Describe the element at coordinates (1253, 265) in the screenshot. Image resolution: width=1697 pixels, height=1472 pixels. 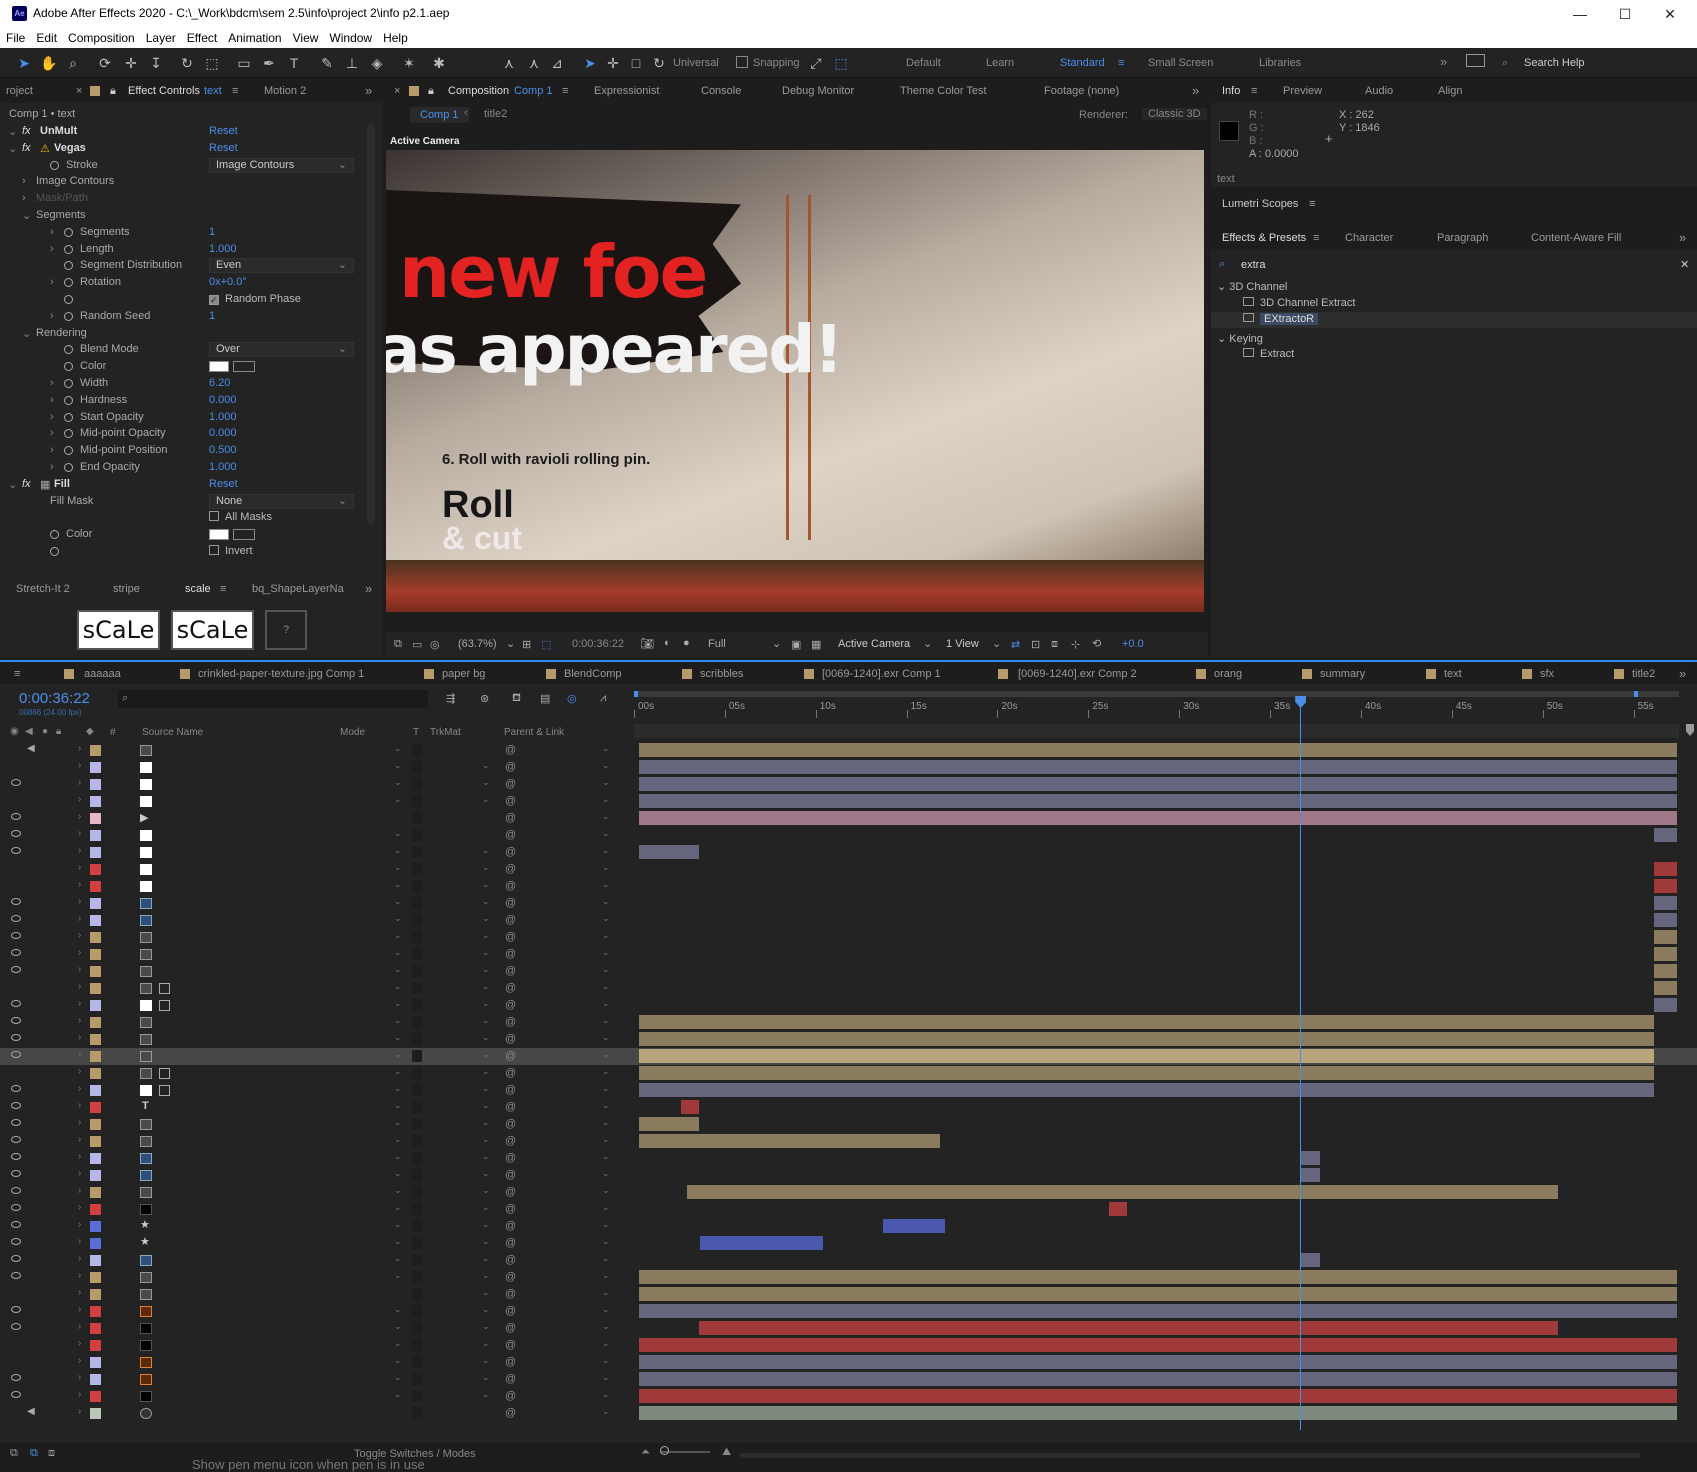
I see `effects-search-input: extra` at that location.